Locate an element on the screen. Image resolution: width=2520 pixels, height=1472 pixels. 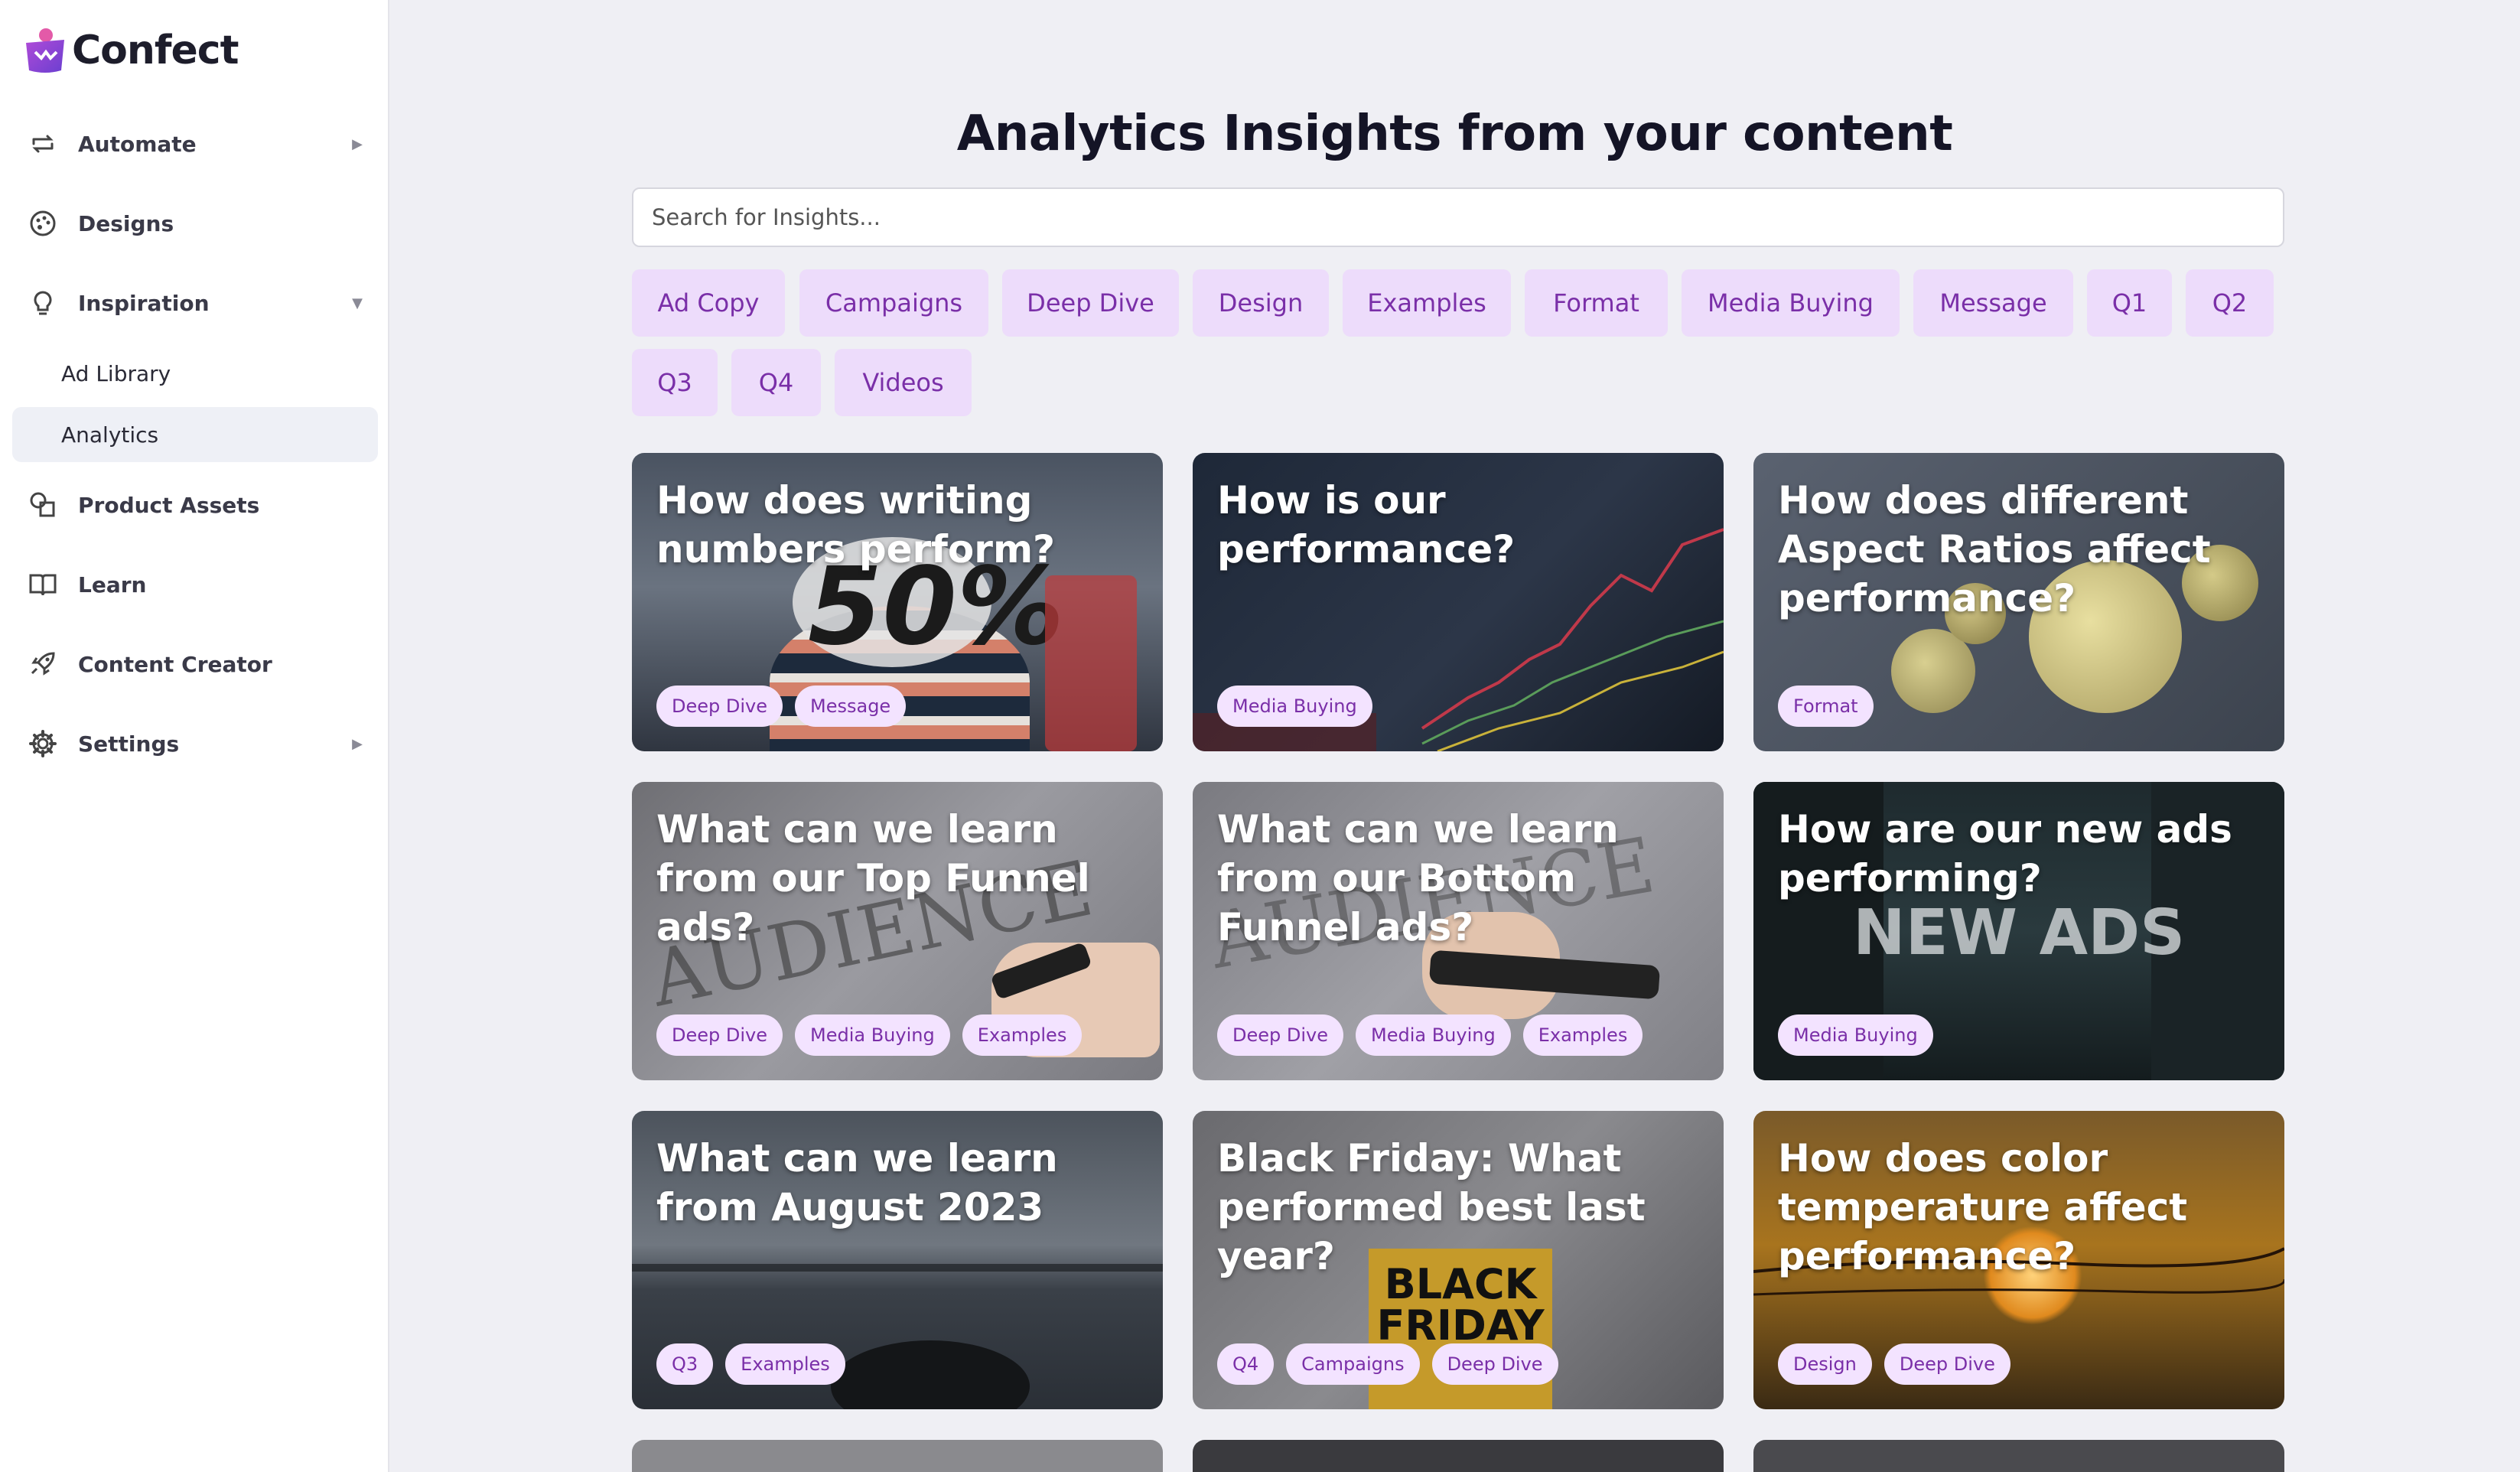
book-icon is located at coordinates (43, 585).